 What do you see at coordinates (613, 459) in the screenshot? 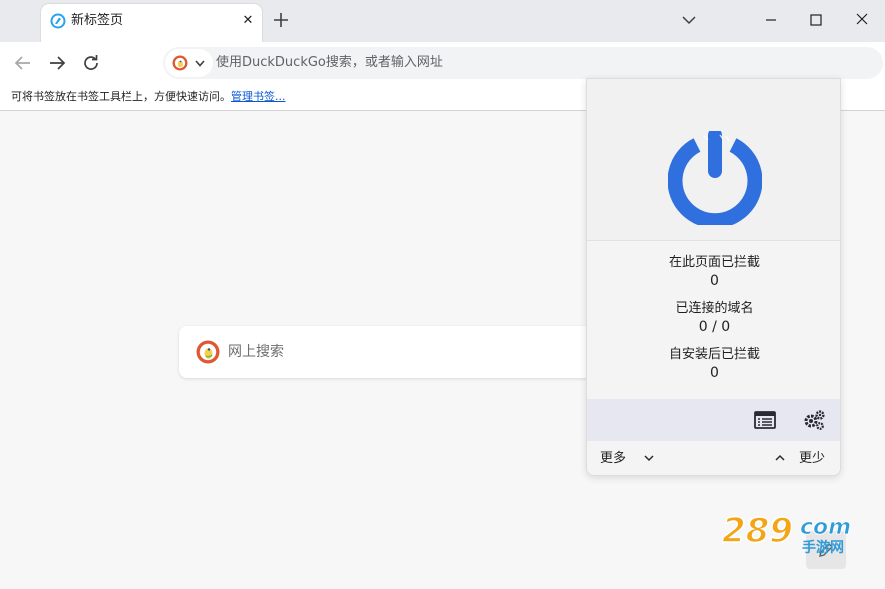
I see `more-button: 更多` at bounding box center [613, 459].